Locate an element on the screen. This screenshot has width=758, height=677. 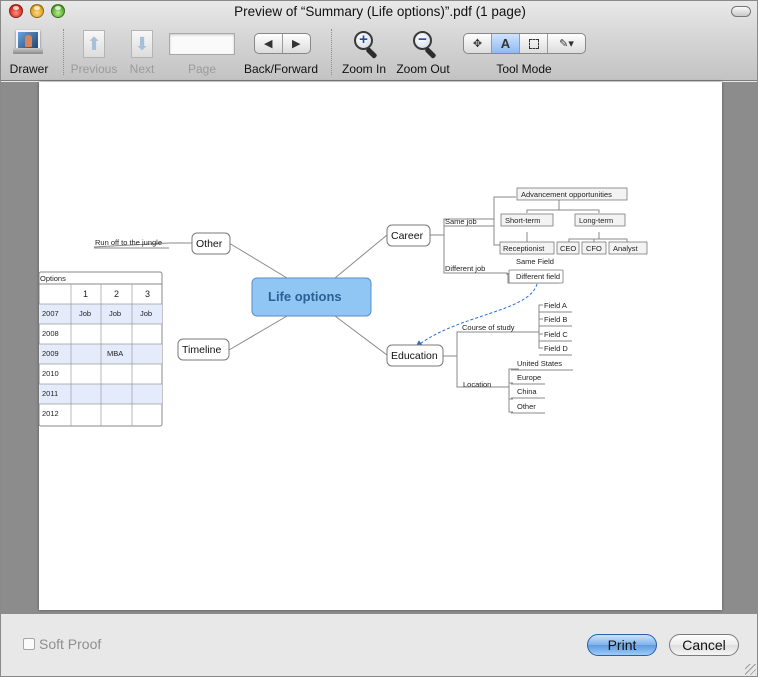
center-node-text: Life options is located at coordinates (305, 296).